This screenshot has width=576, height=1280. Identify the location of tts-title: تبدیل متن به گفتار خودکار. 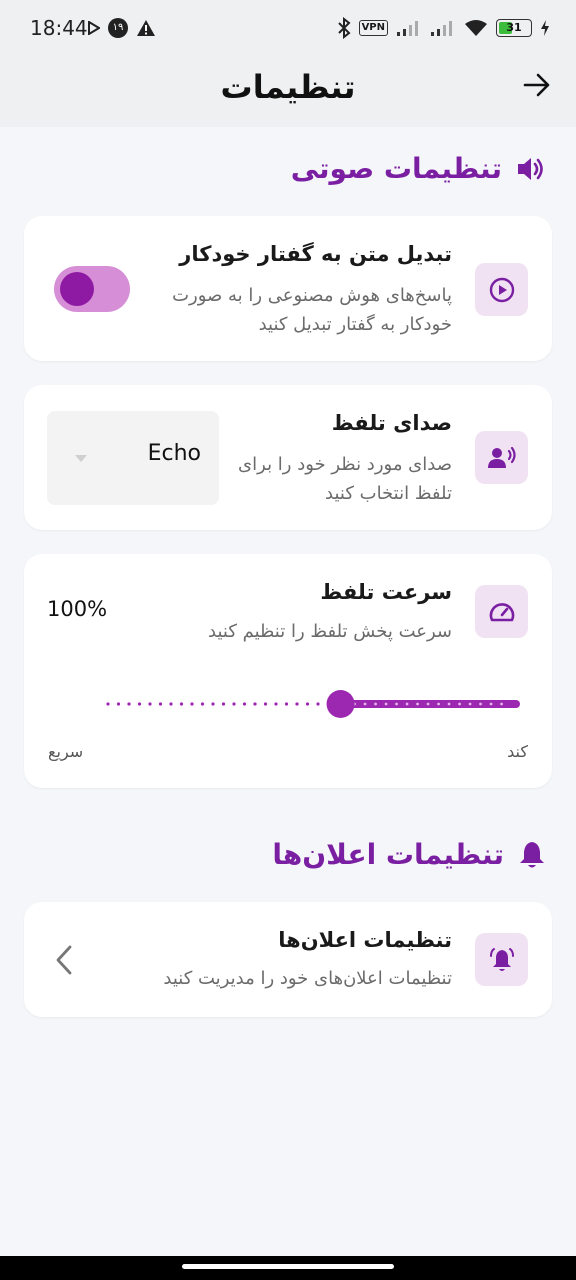
(315, 254).